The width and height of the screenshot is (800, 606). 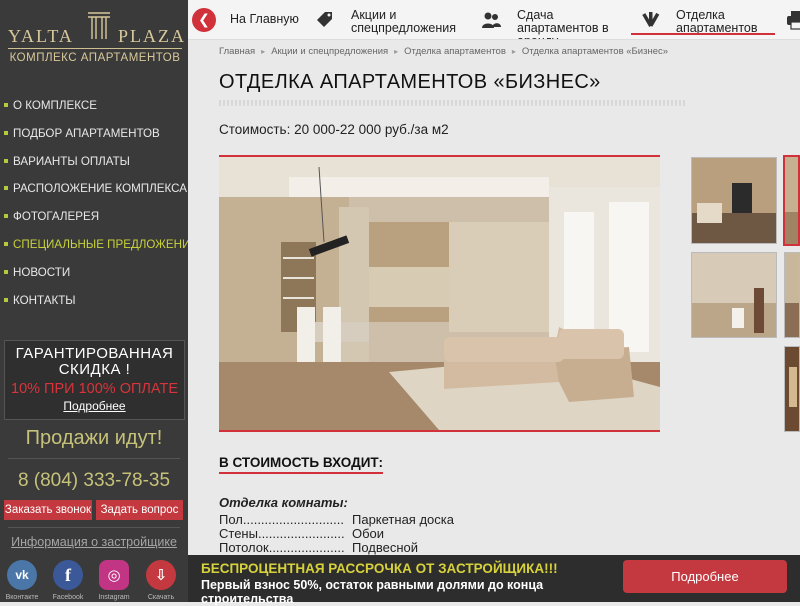 I want to click on menu-item-location: РАСПОЛОЖЕНИЕ КОМПЛЕКСА, so click(x=94, y=189).